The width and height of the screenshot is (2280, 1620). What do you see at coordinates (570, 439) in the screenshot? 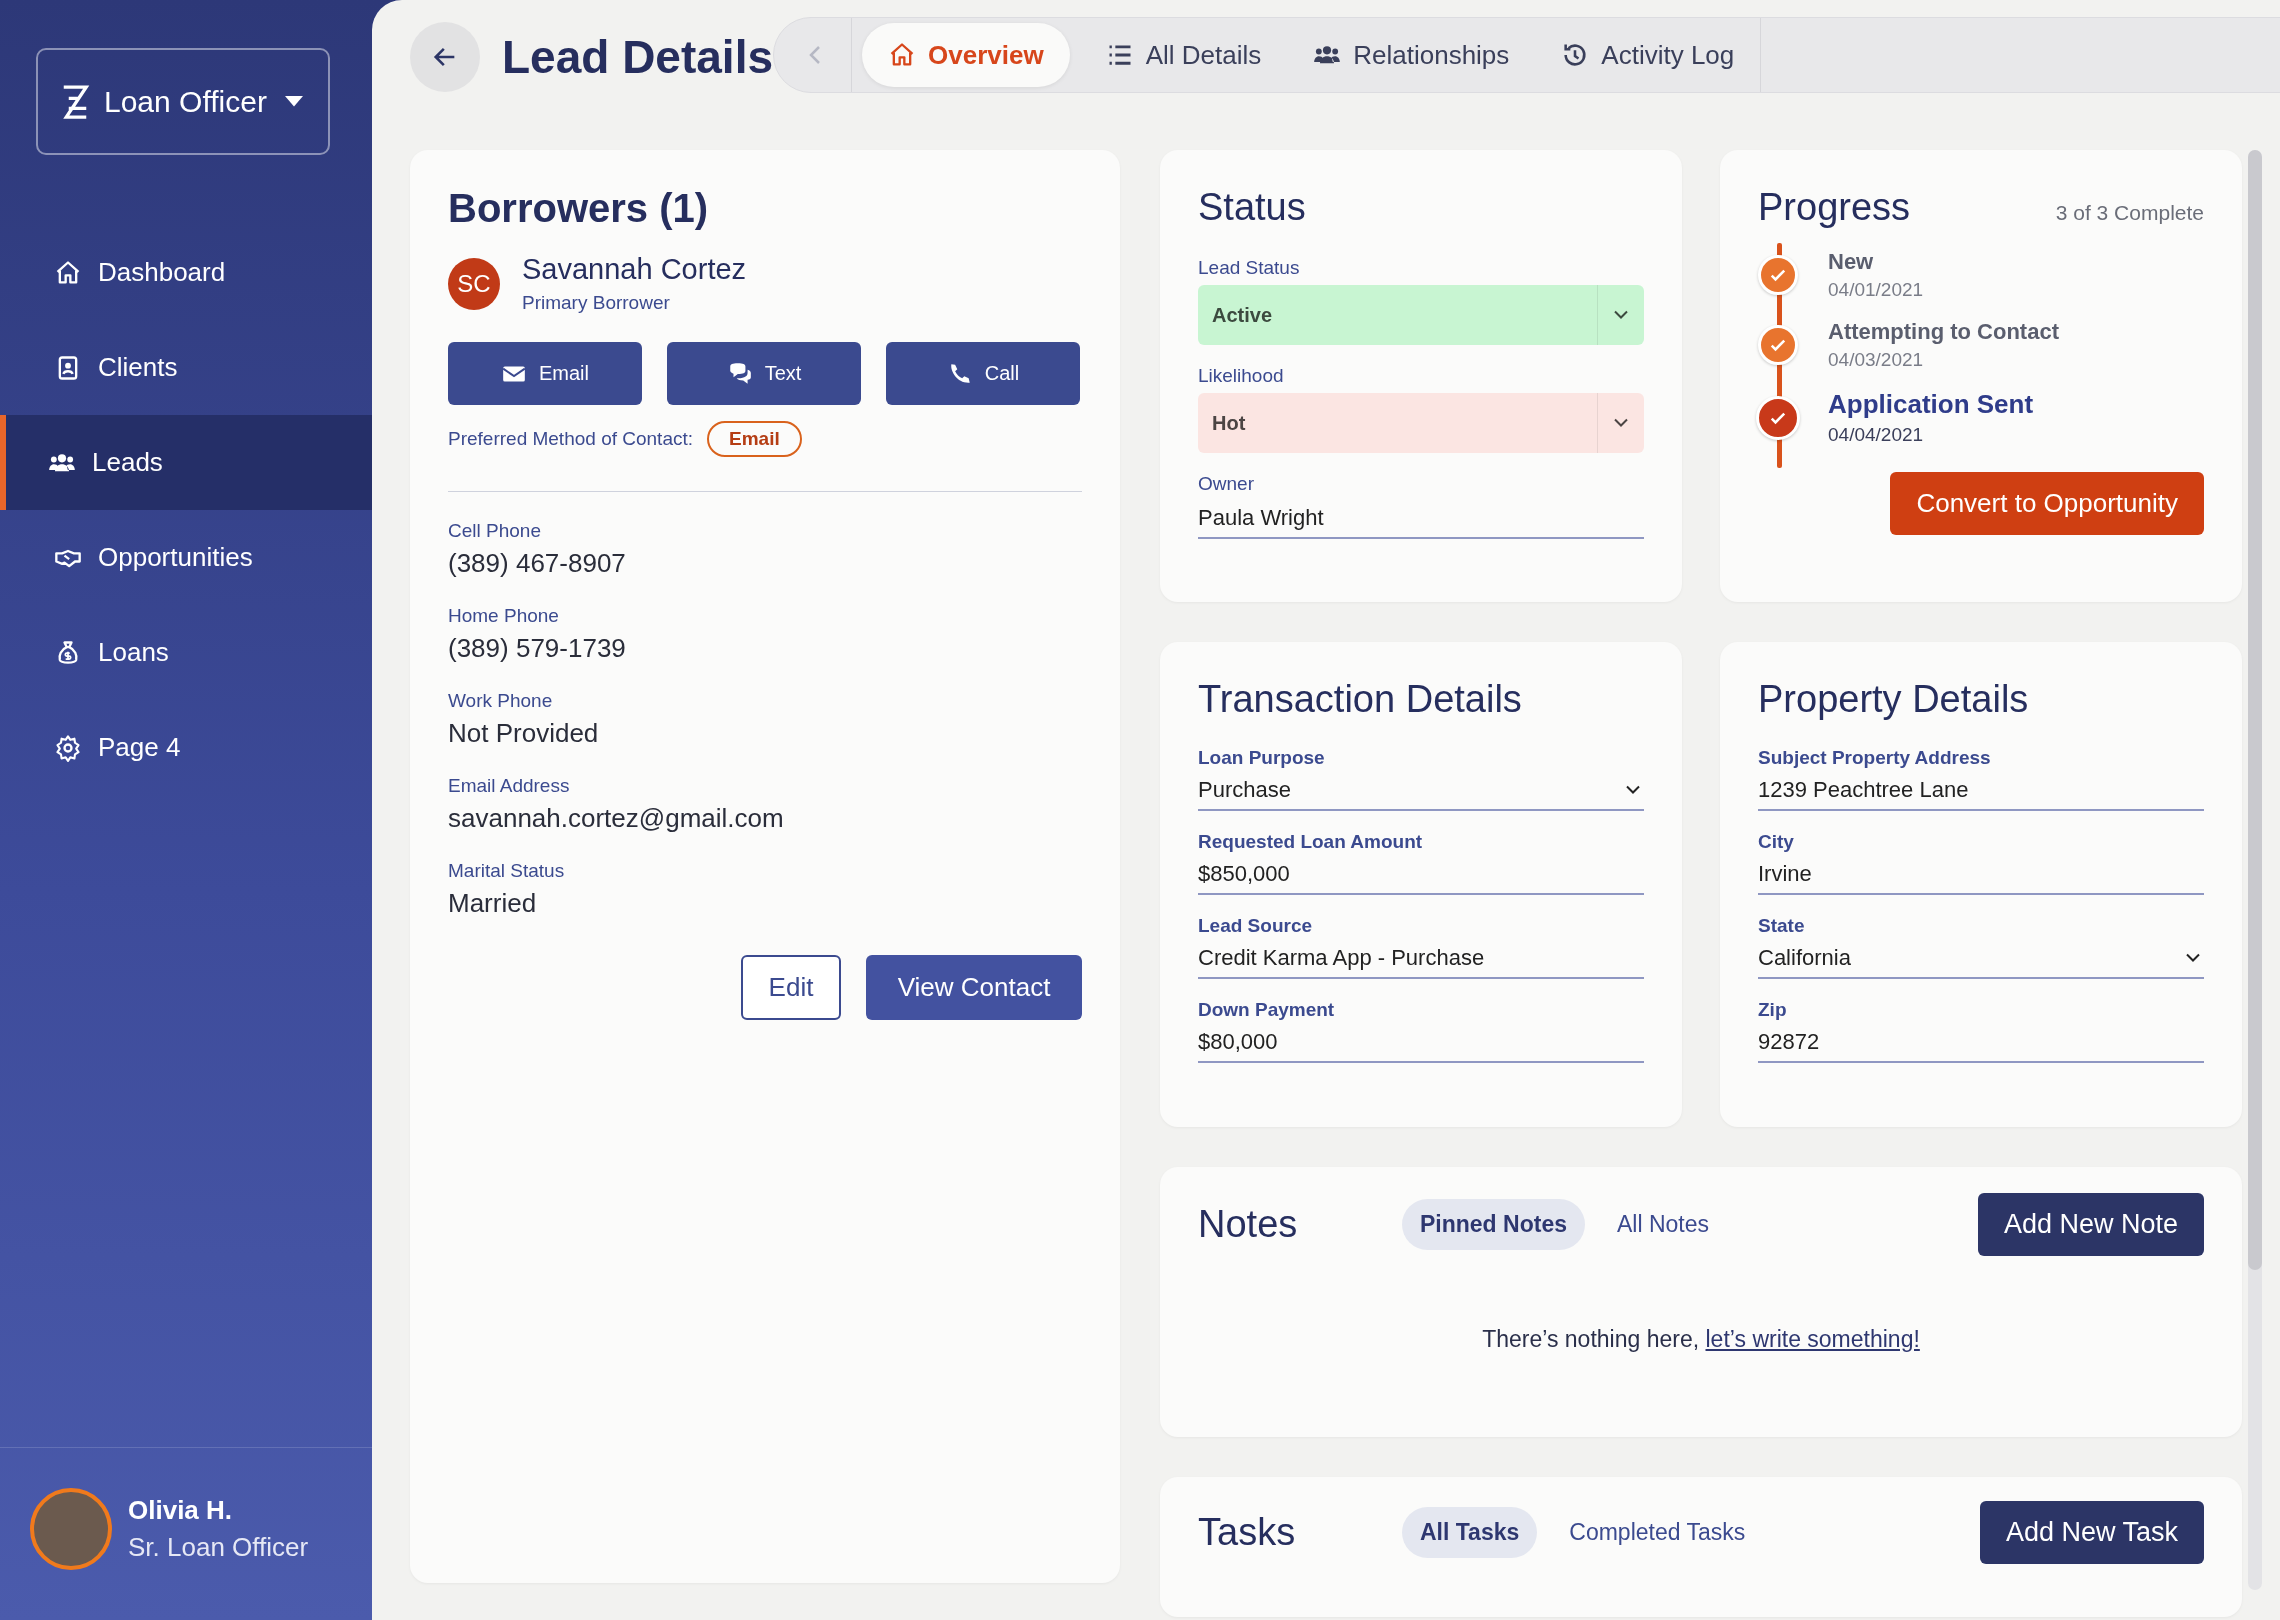
I see `preferred-contact-label: Preferred Method of Contact:` at bounding box center [570, 439].